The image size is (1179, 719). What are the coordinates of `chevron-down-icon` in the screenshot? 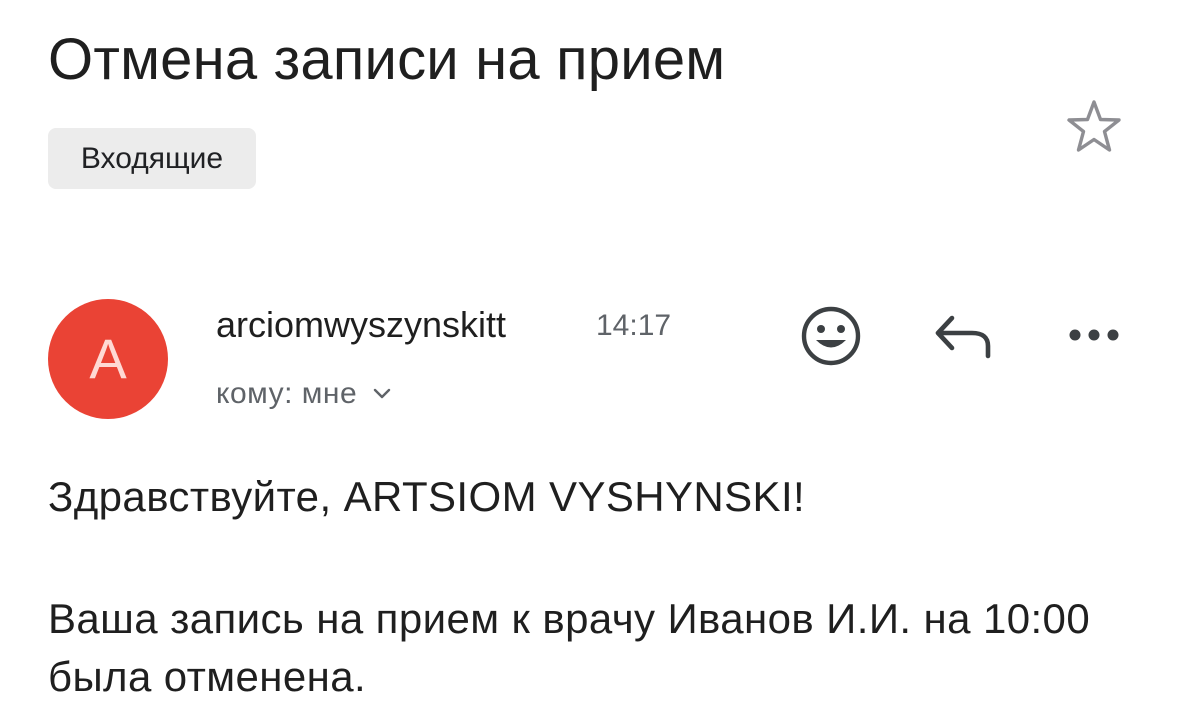 It's located at (382, 393).